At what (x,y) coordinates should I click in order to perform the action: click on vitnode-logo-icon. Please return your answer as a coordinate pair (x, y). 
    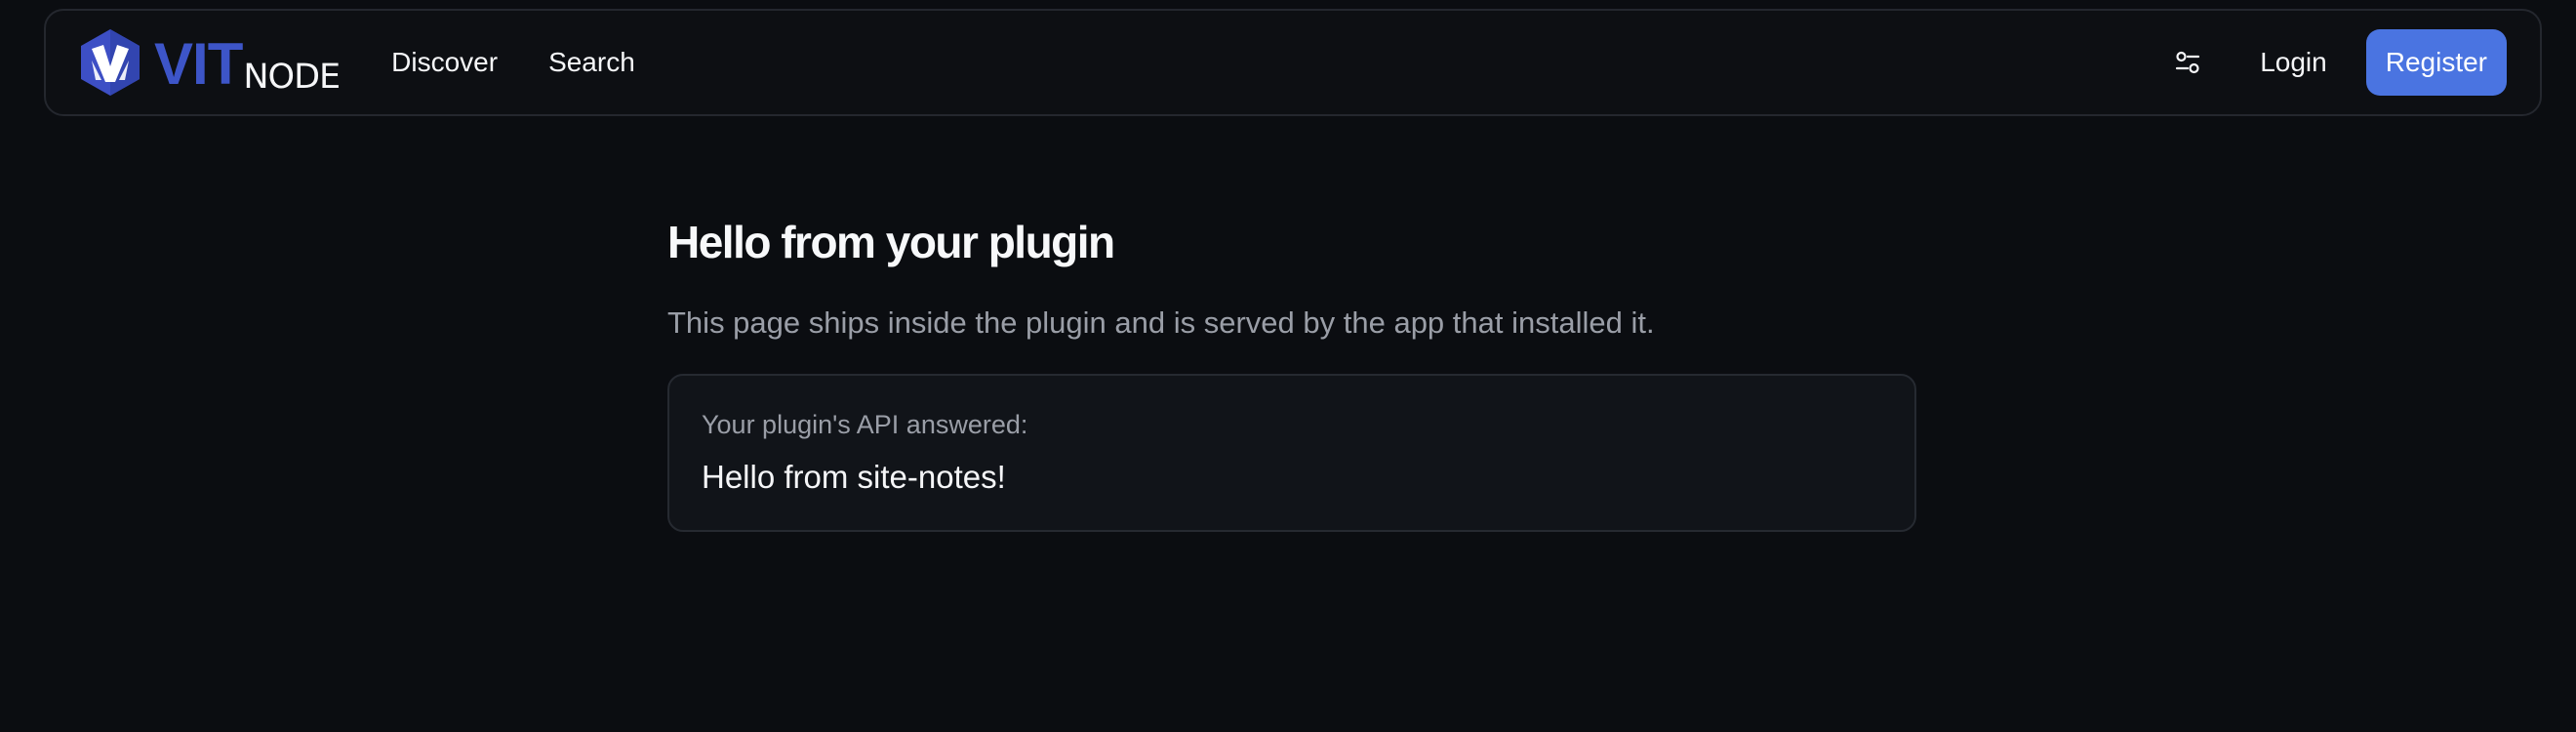
    Looking at the image, I should click on (110, 62).